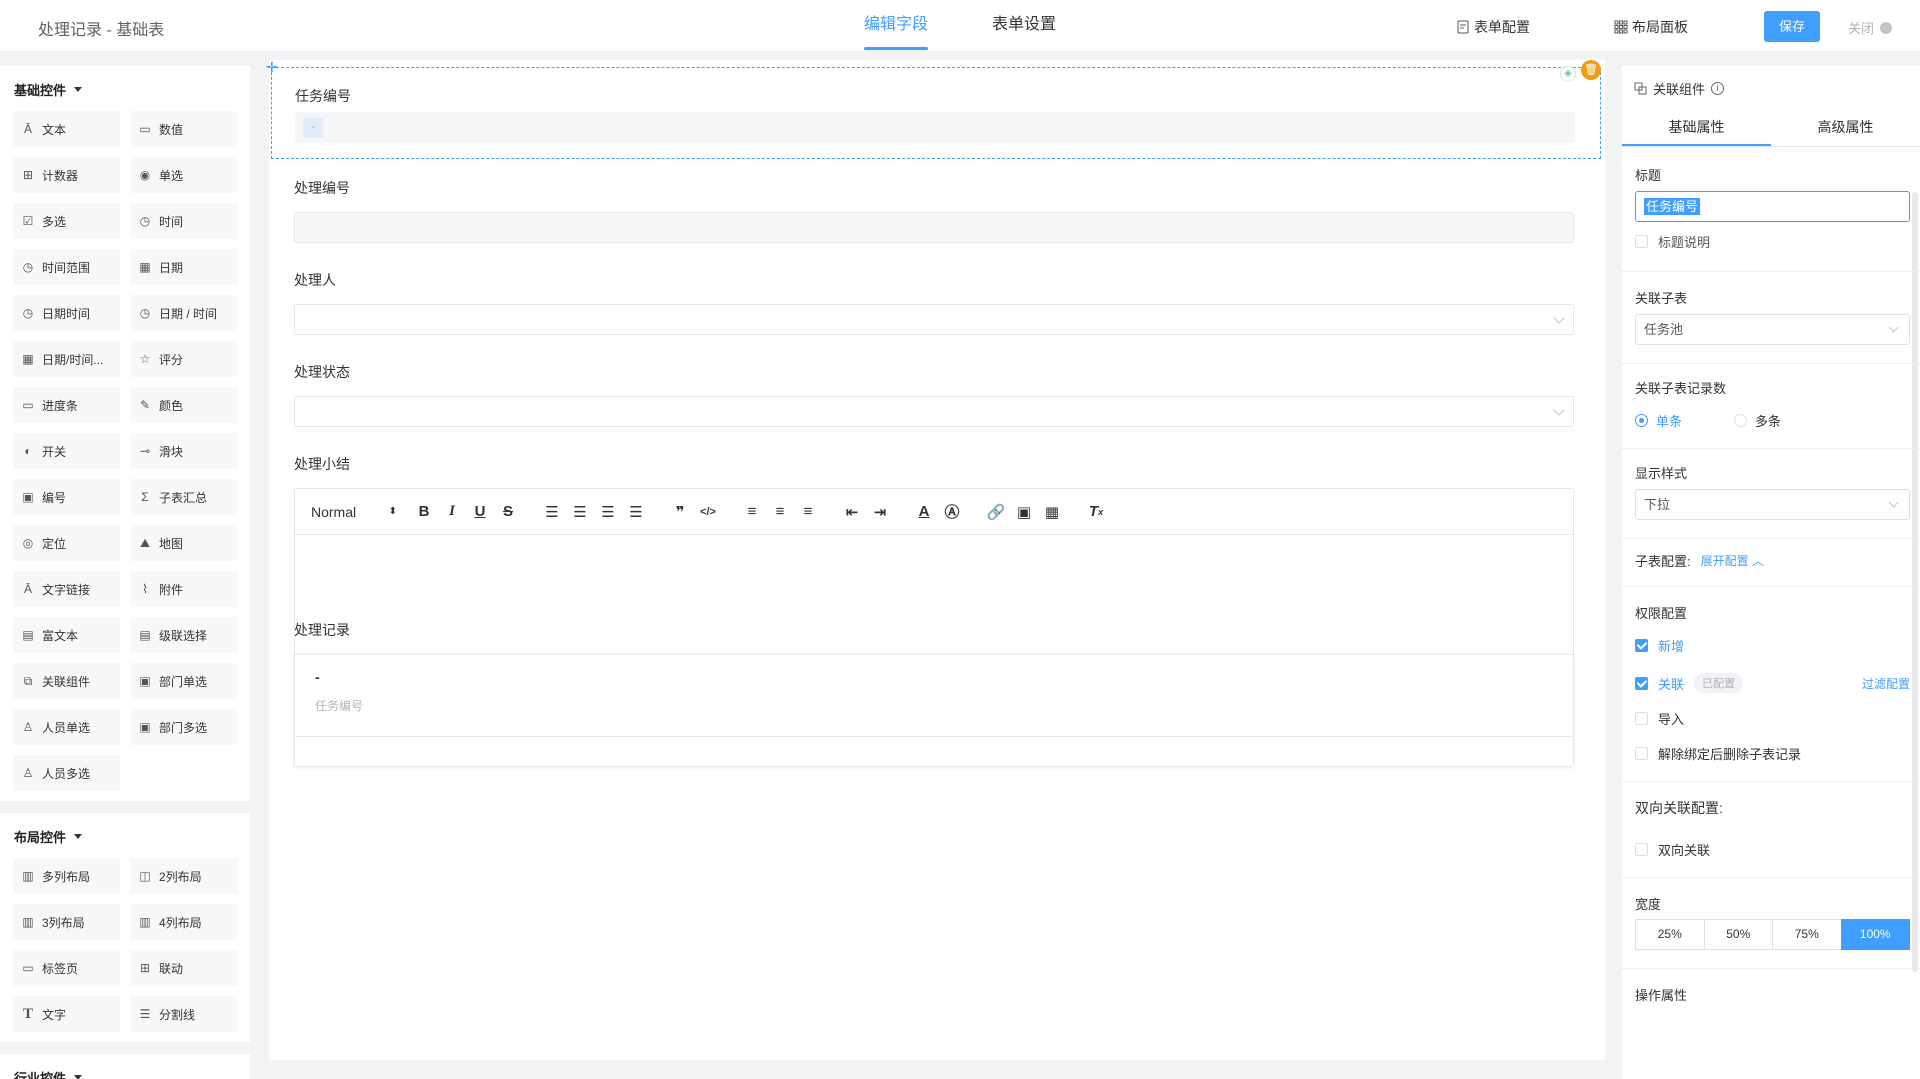 The width and height of the screenshot is (1920, 1079). I want to click on field-process-number: 处理编号, so click(934, 210).